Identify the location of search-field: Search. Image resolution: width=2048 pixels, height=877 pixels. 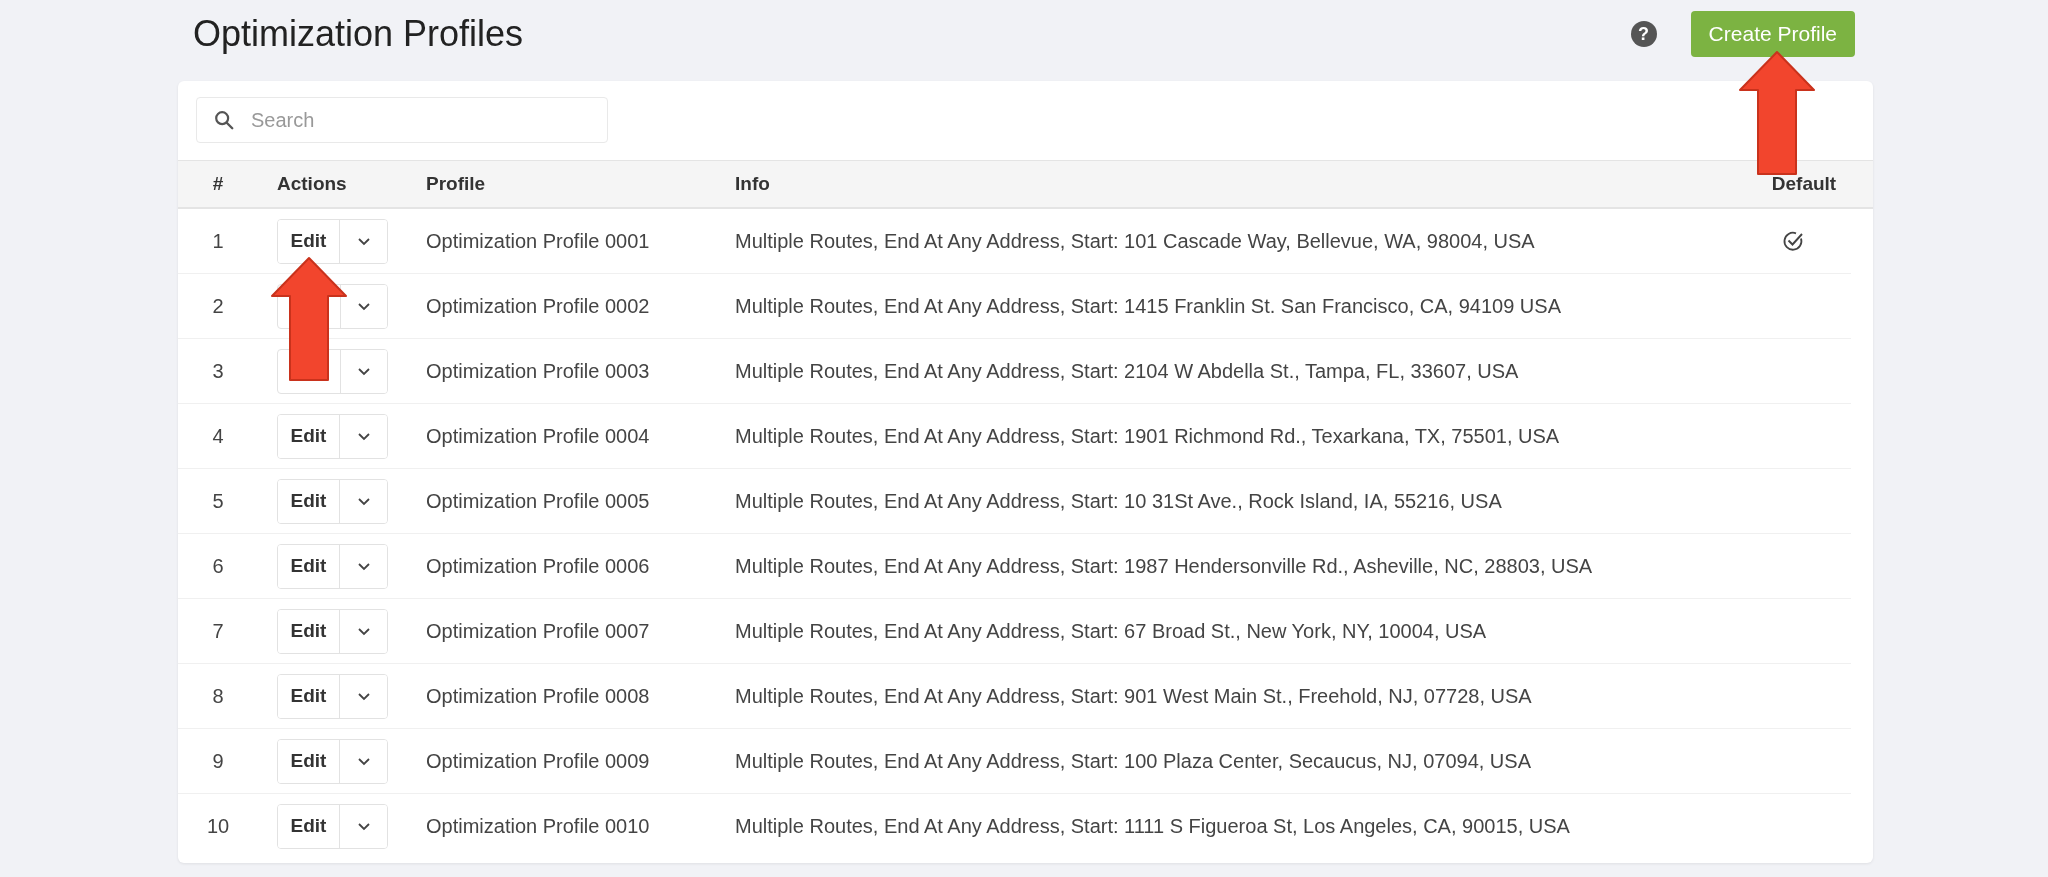
(402, 120).